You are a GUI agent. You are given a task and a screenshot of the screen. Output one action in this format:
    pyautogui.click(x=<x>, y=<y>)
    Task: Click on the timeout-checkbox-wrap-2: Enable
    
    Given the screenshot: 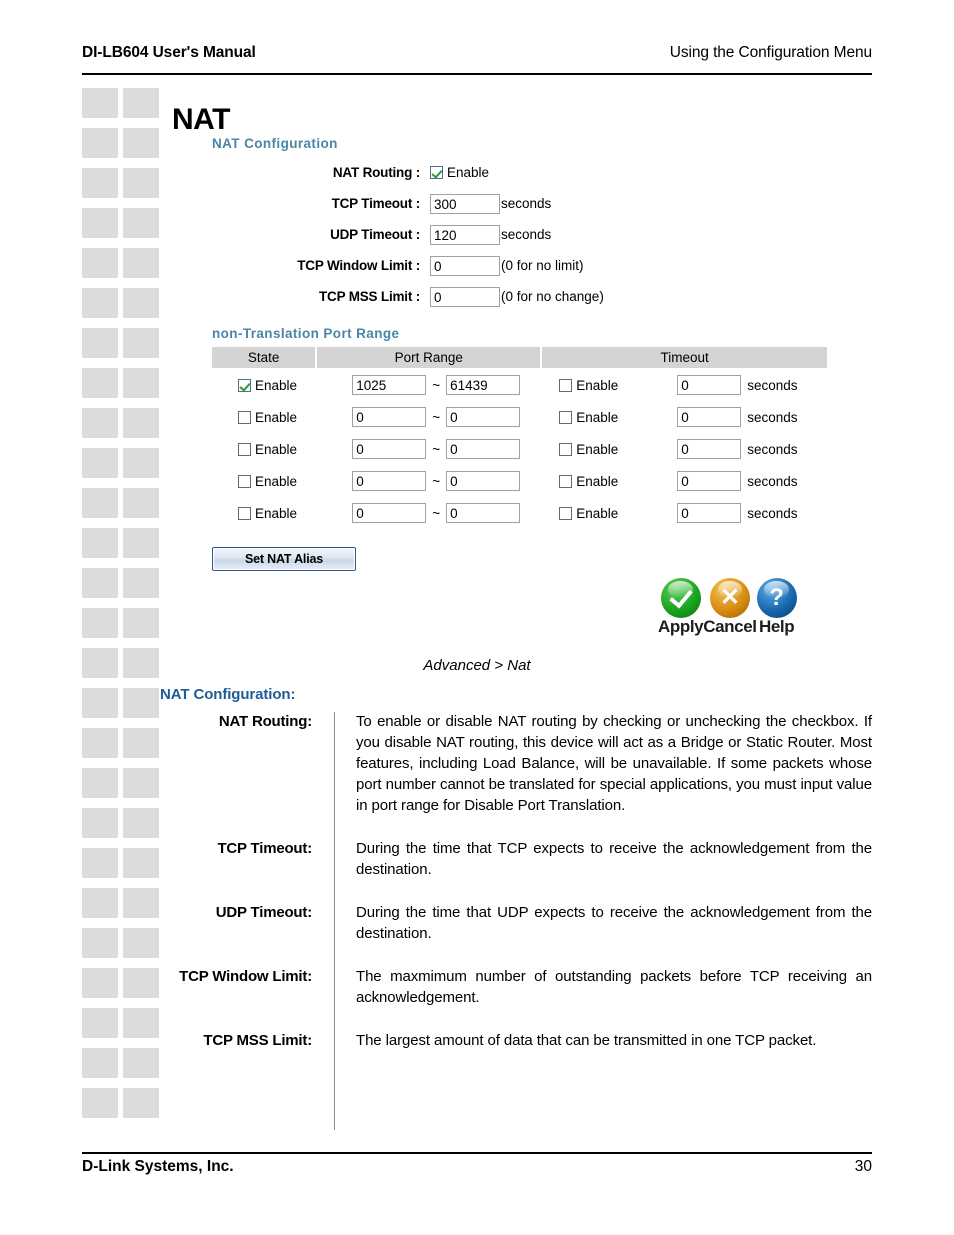 What is the action you would take?
    pyautogui.click(x=618, y=449)
    